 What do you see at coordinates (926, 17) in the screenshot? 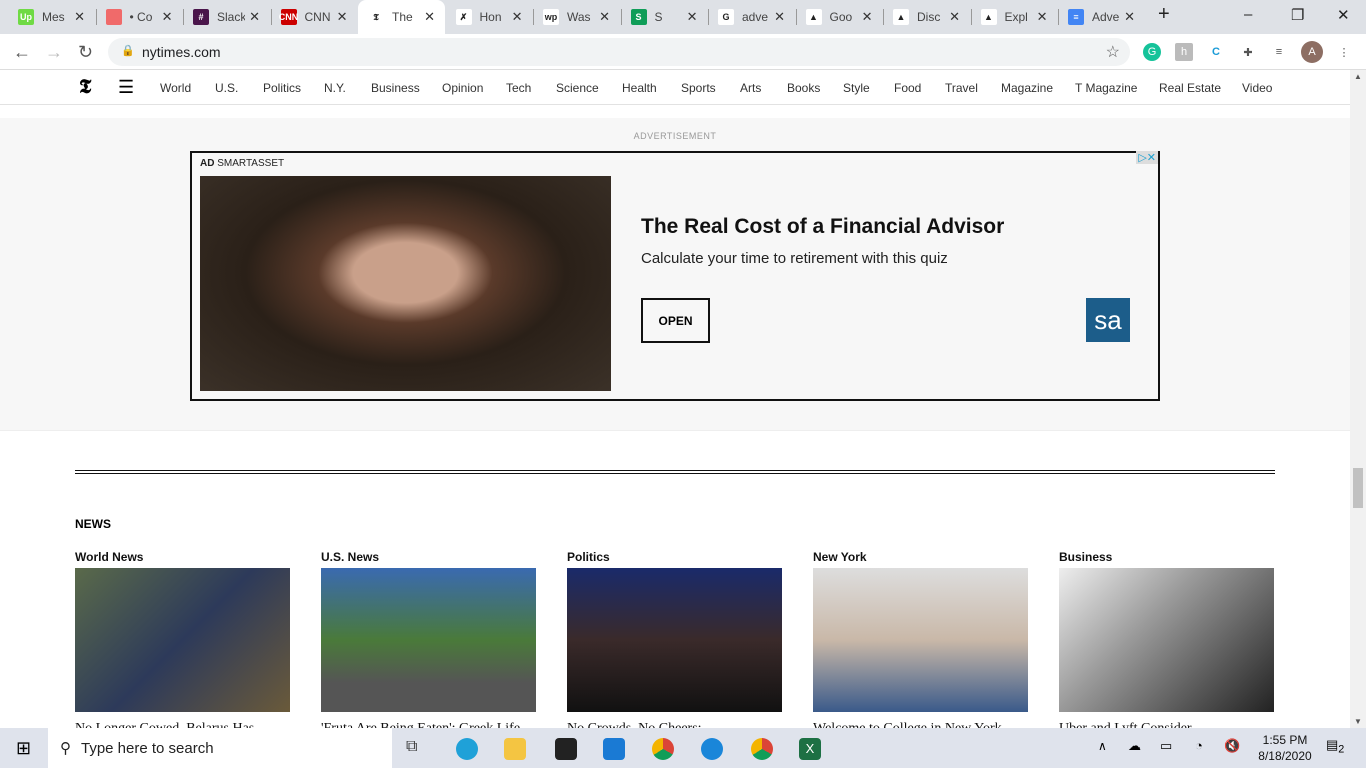
I see `tab-10: ▲ Disc ✕` at bounding box center [926, 17].